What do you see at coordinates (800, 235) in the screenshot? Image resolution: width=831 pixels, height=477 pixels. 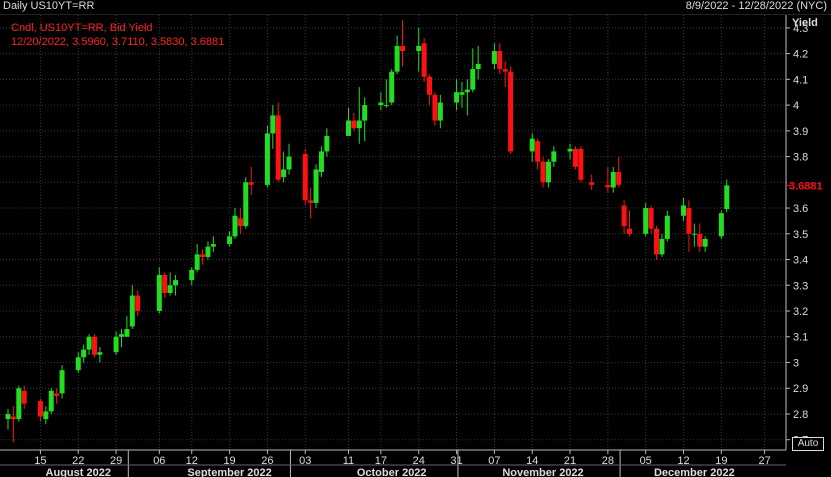 I see `y-tick-label: 3.5` at bounding box center [800, 235].